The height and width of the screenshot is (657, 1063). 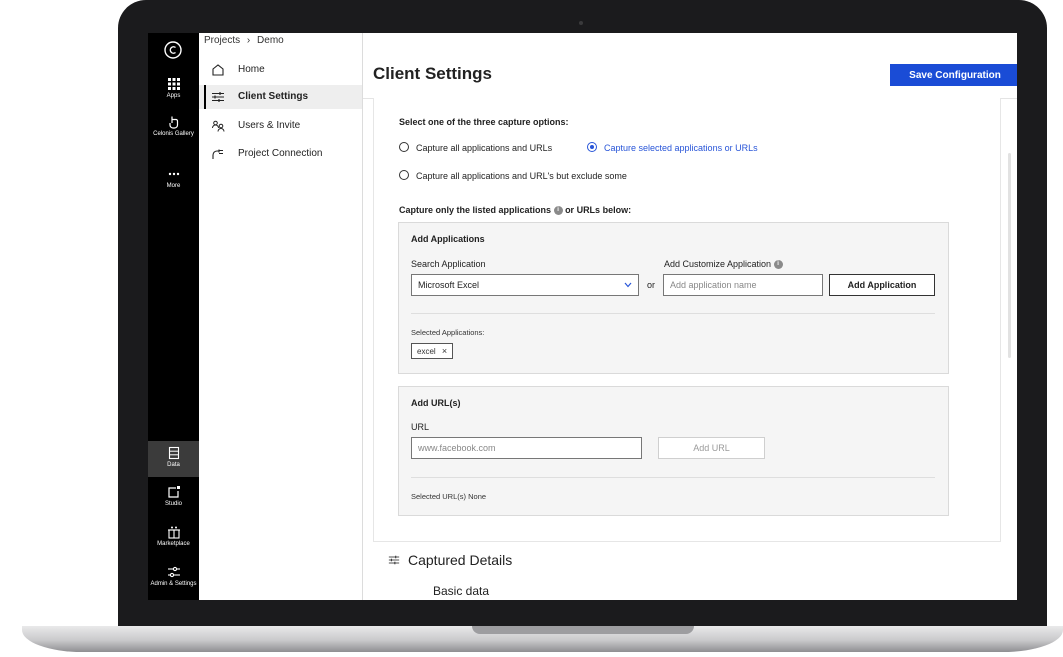 I want to click on page-title: Client Settings, so click(x=433, y=73).